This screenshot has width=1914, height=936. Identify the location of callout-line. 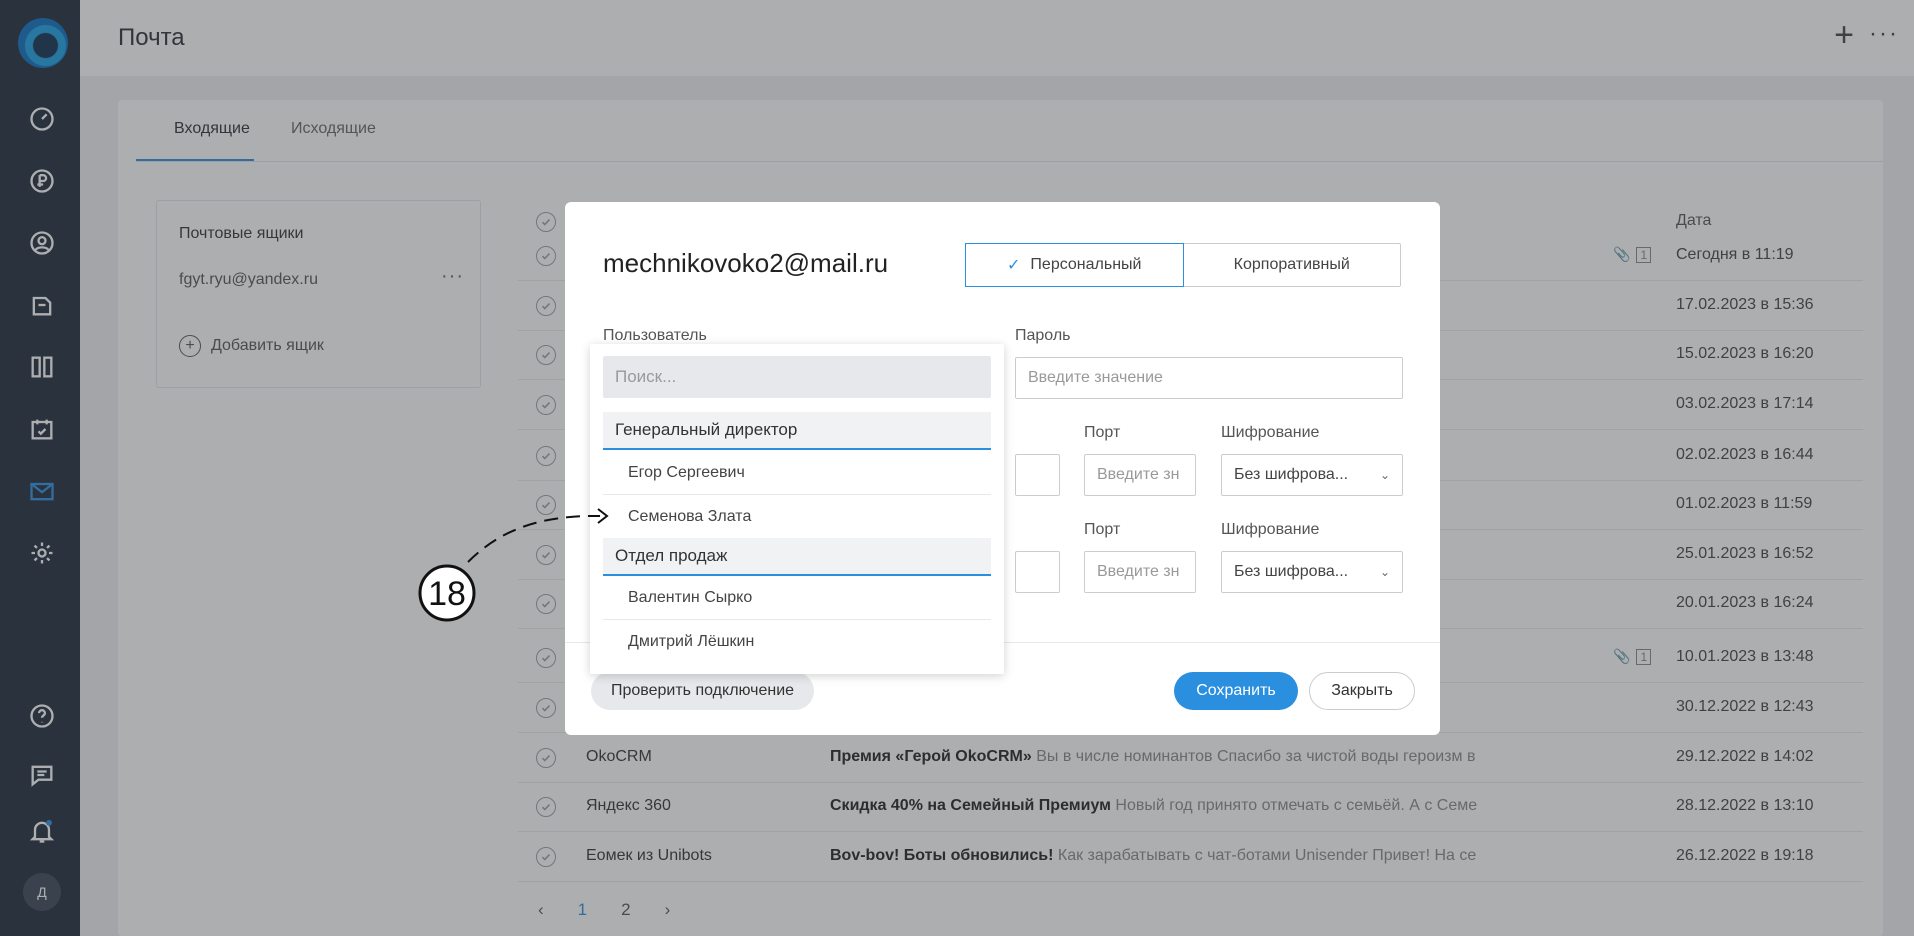
(534, 538).